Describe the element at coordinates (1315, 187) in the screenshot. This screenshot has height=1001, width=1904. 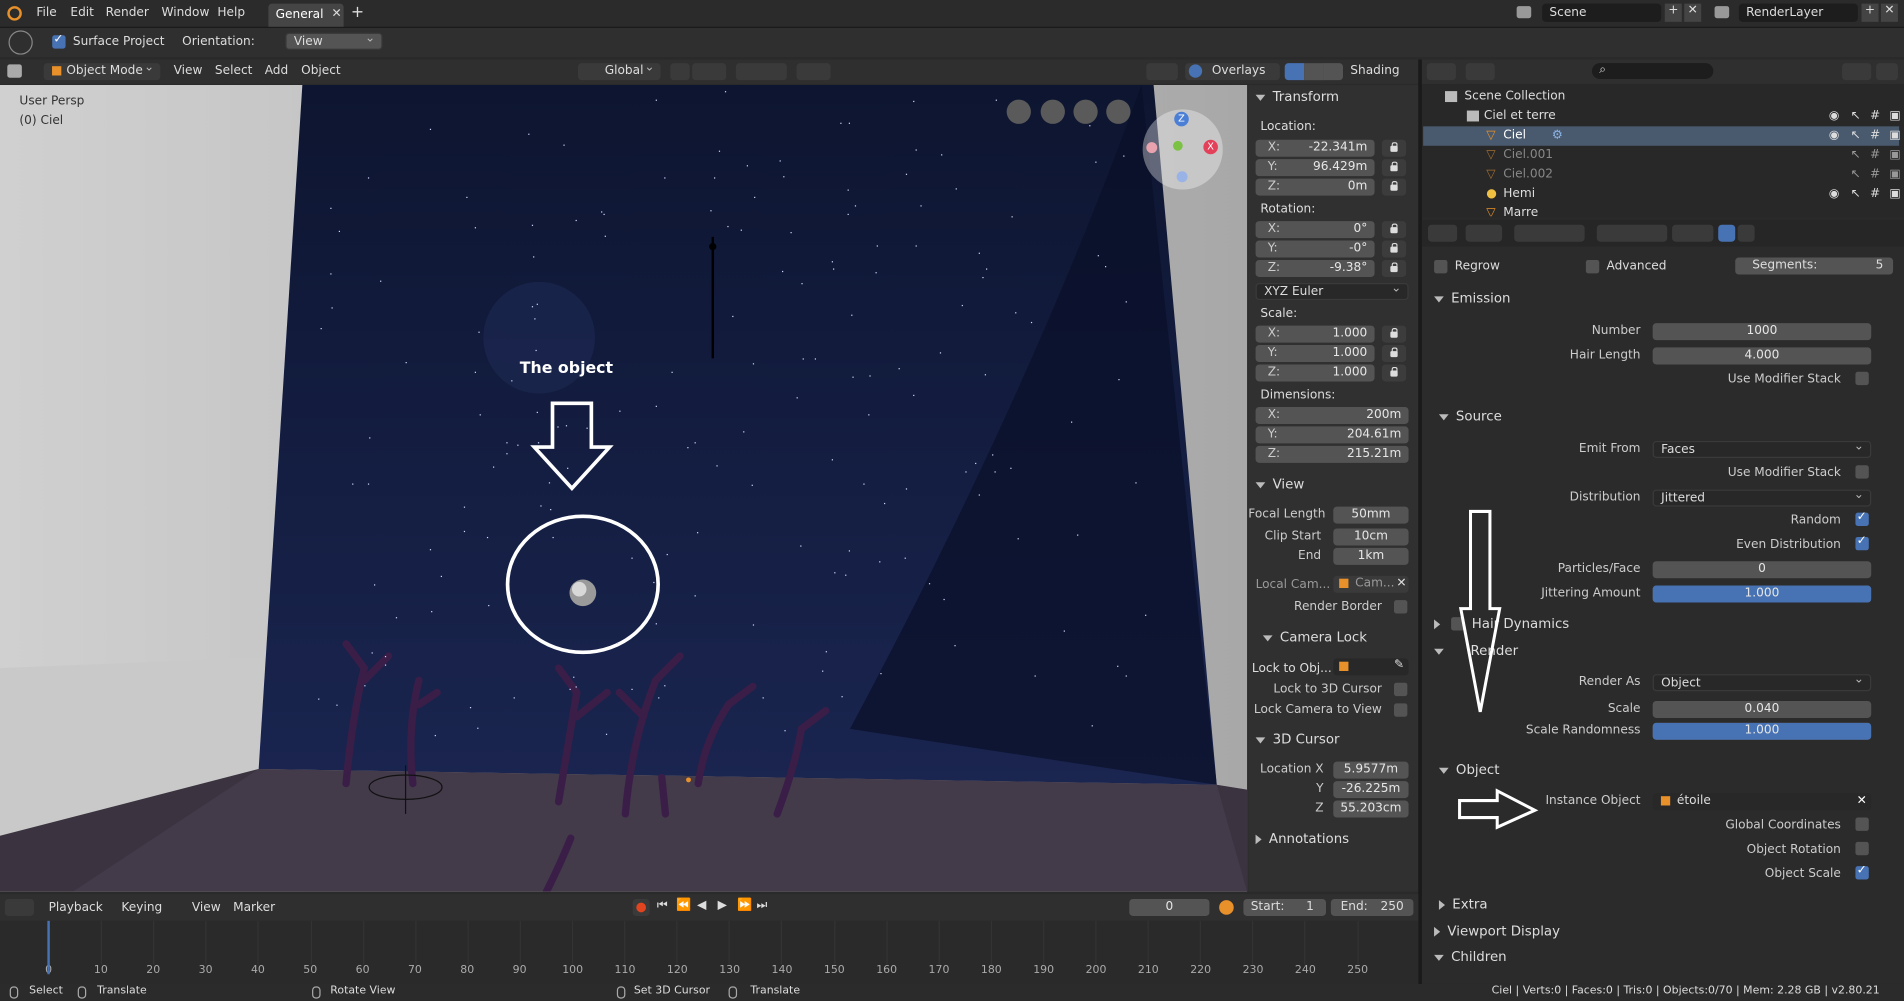
I see `location-z-field: Z: 0m` at that location.